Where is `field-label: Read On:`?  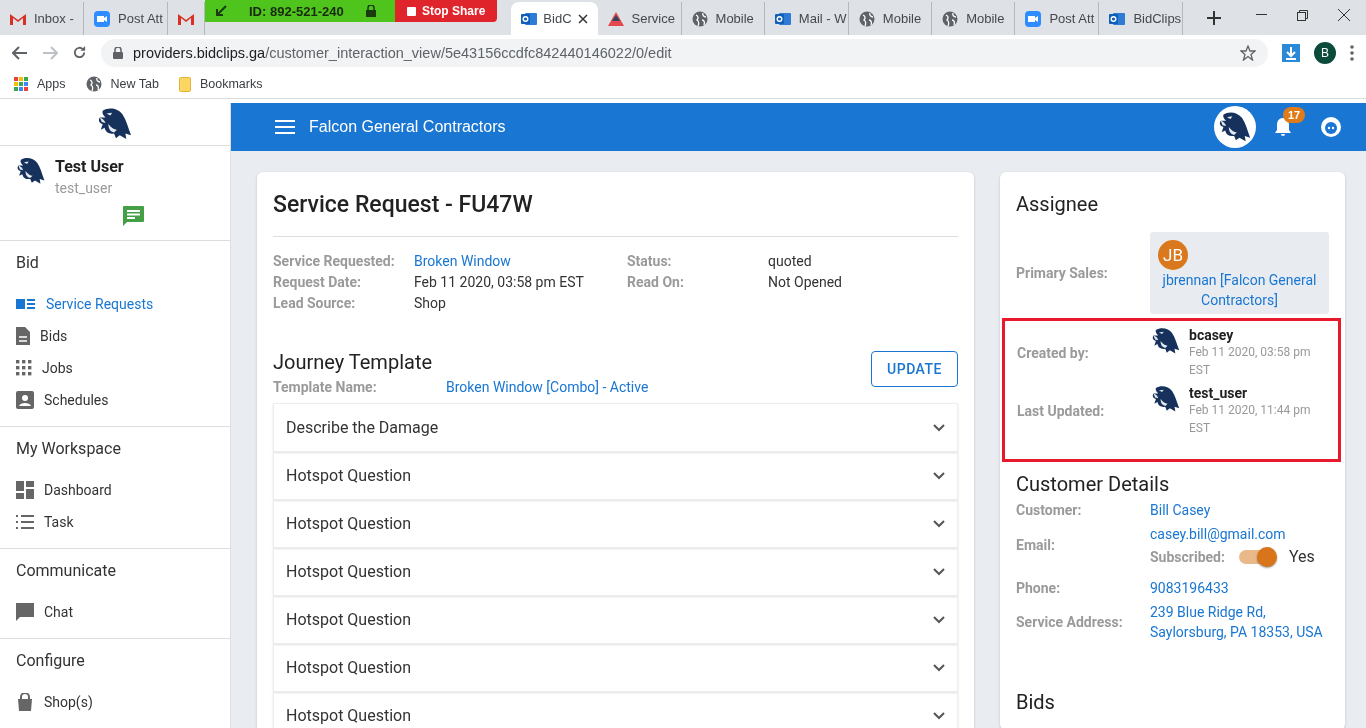
field-label: Read On: is located at coordinates (656, 282).